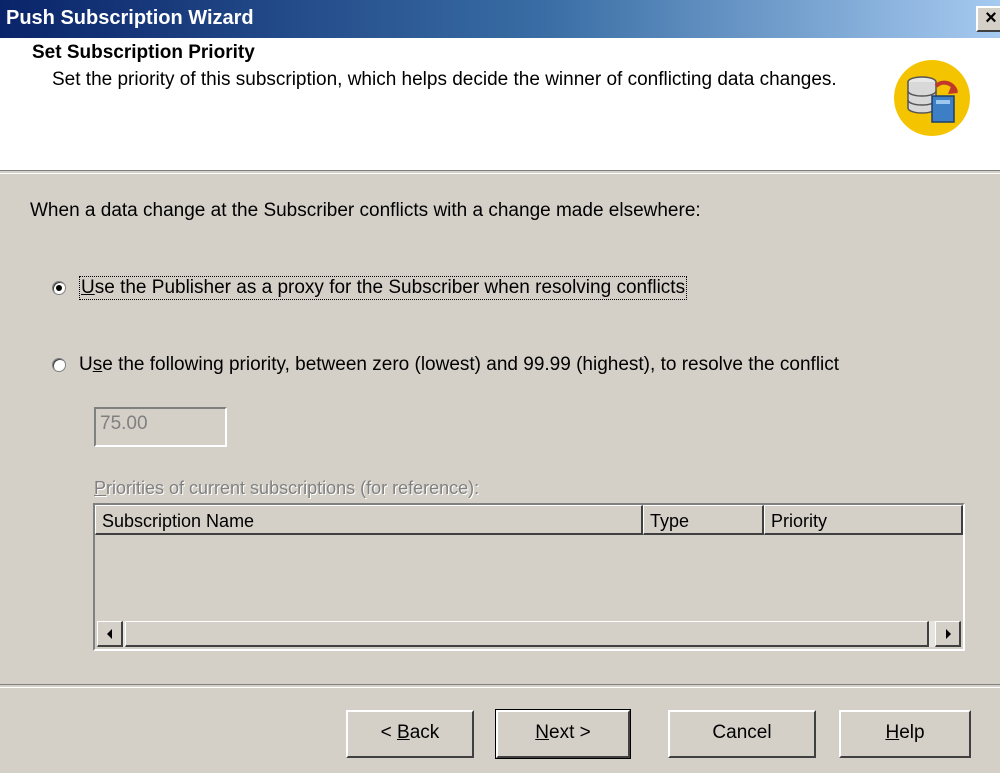 The image size is (1000, 773). I want to click on close-button: ×, so click(988, 19).